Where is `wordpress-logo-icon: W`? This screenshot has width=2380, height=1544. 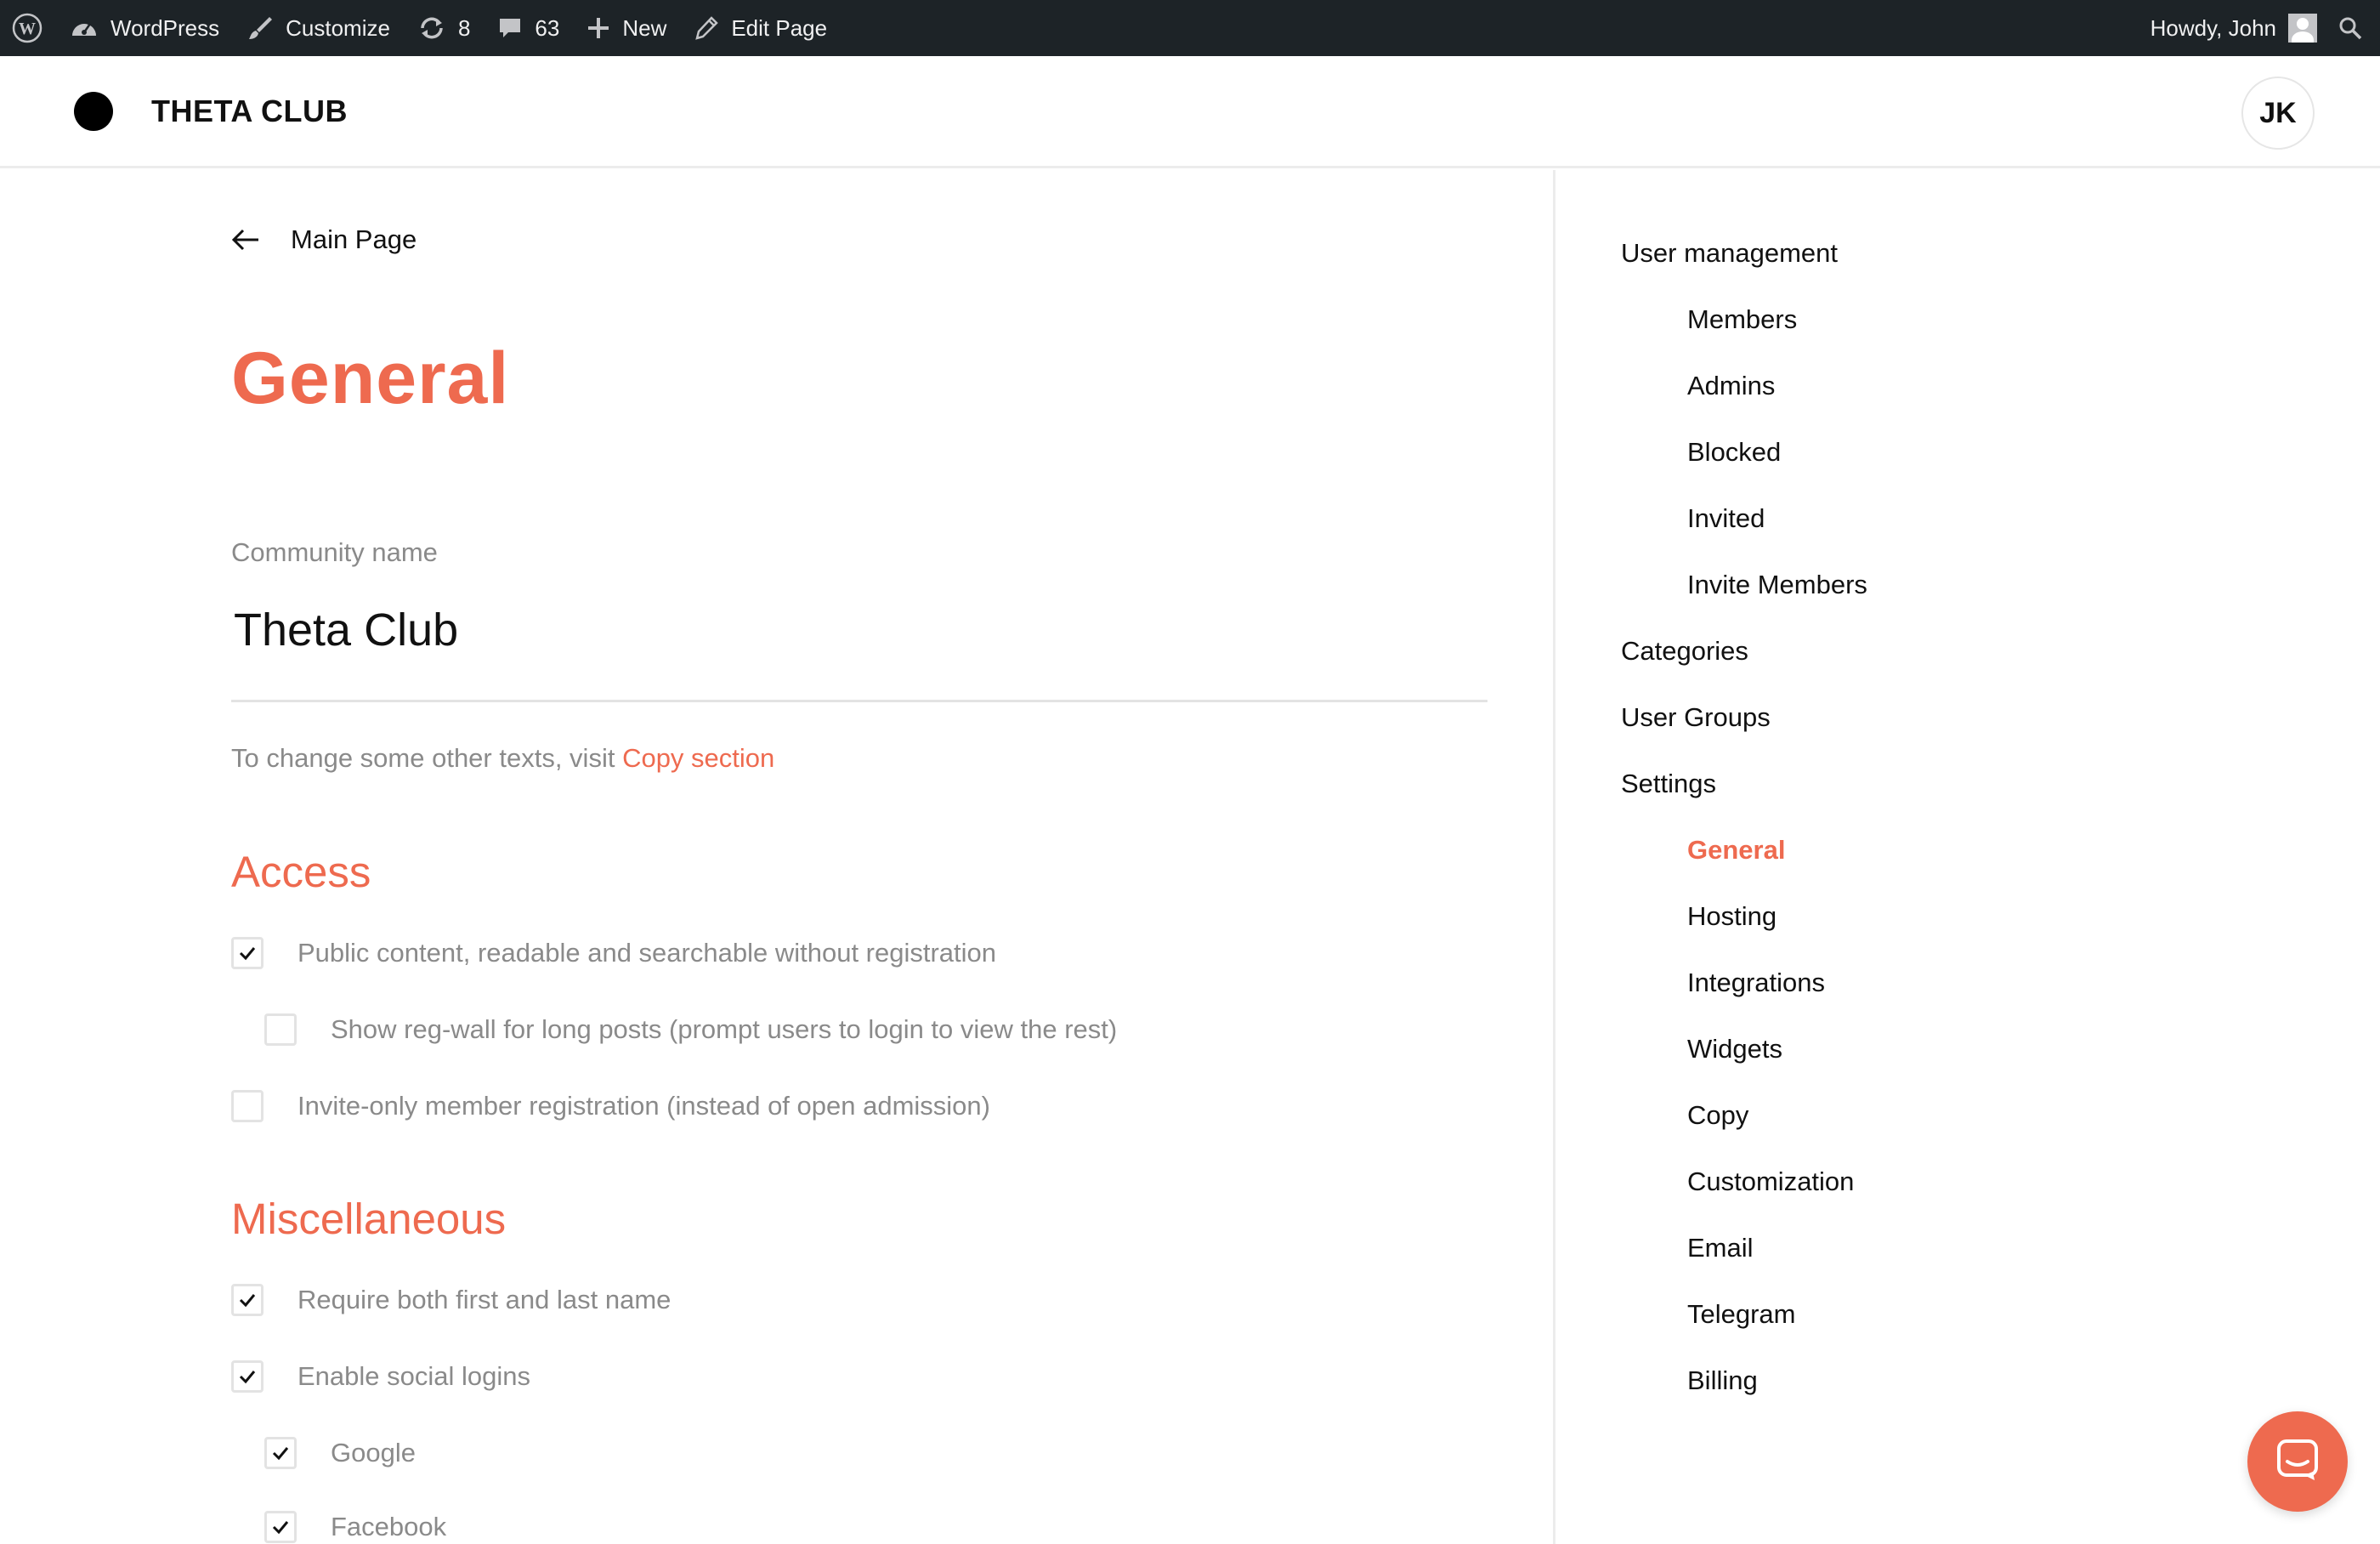 wordpress-logo-icon: W is located at coordinates (27, 28).